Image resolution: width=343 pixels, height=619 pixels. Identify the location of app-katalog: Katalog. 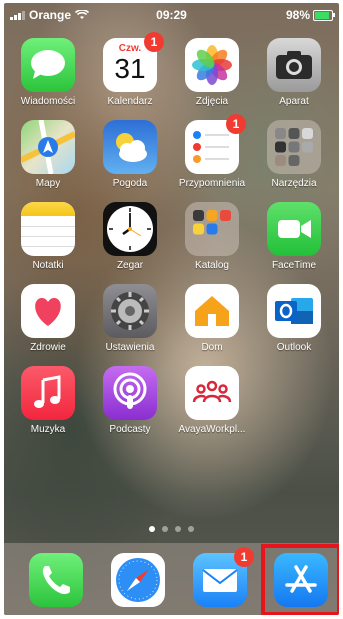
(212, 236).